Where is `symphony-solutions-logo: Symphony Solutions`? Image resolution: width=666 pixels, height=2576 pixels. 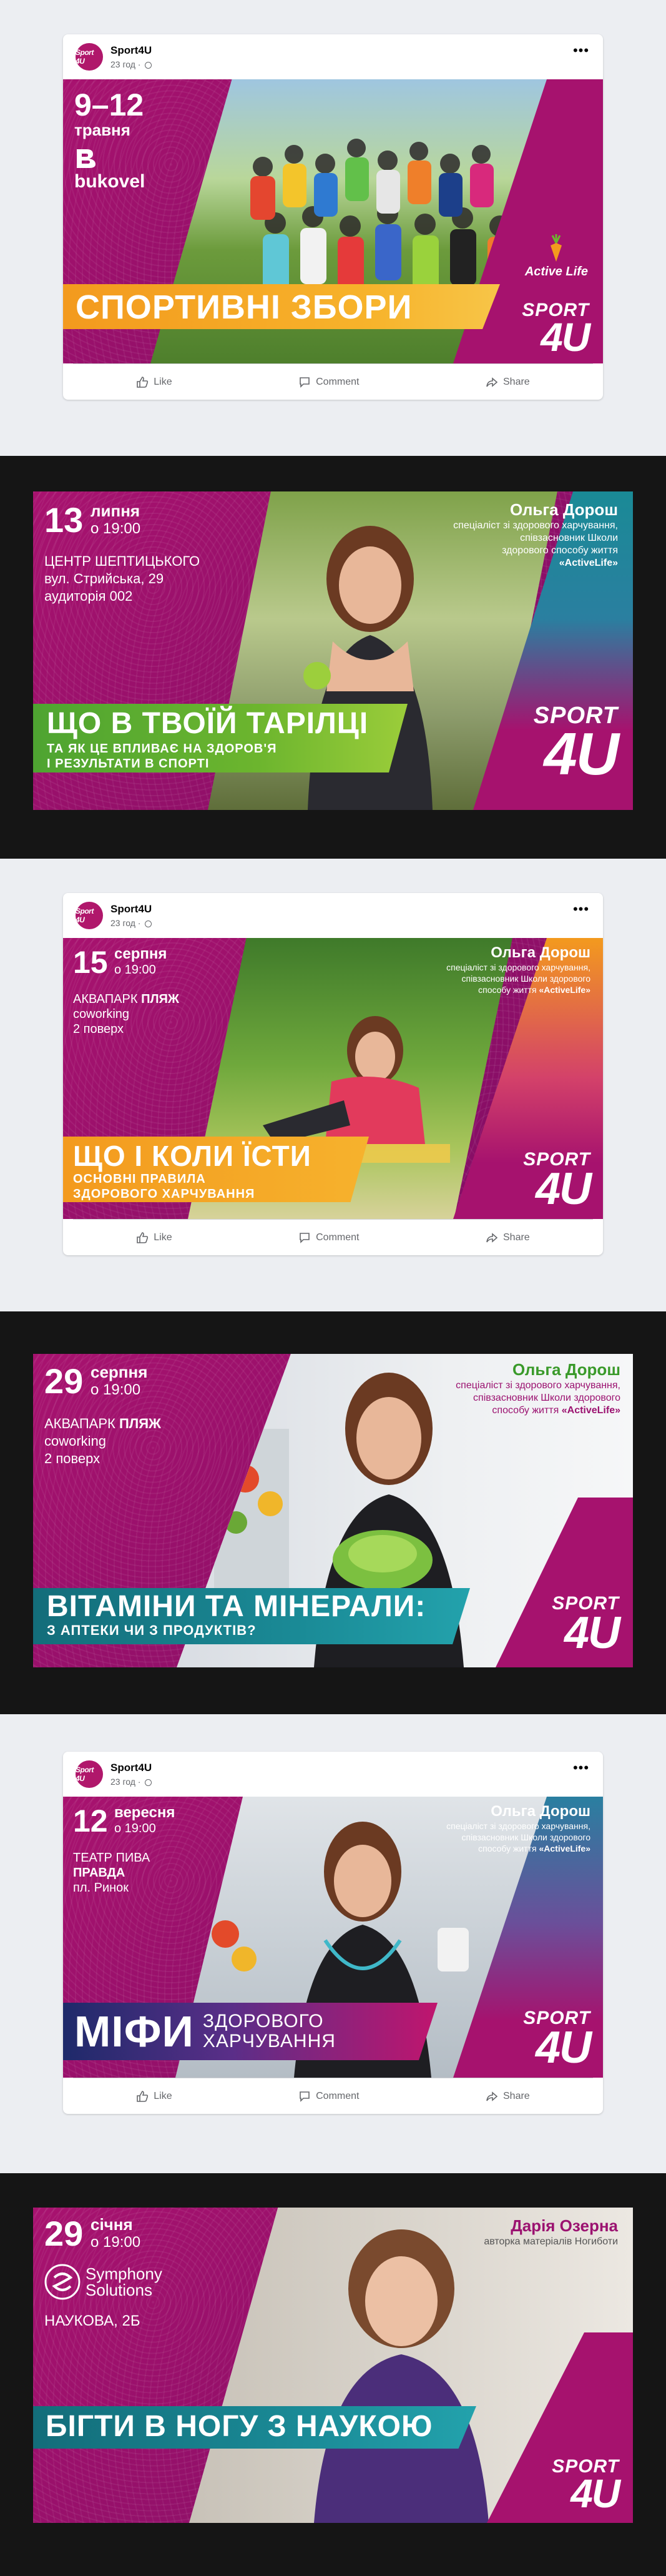 symphony-solutions-logo: Symphony Solutions is located at coordinates (103, 2282).